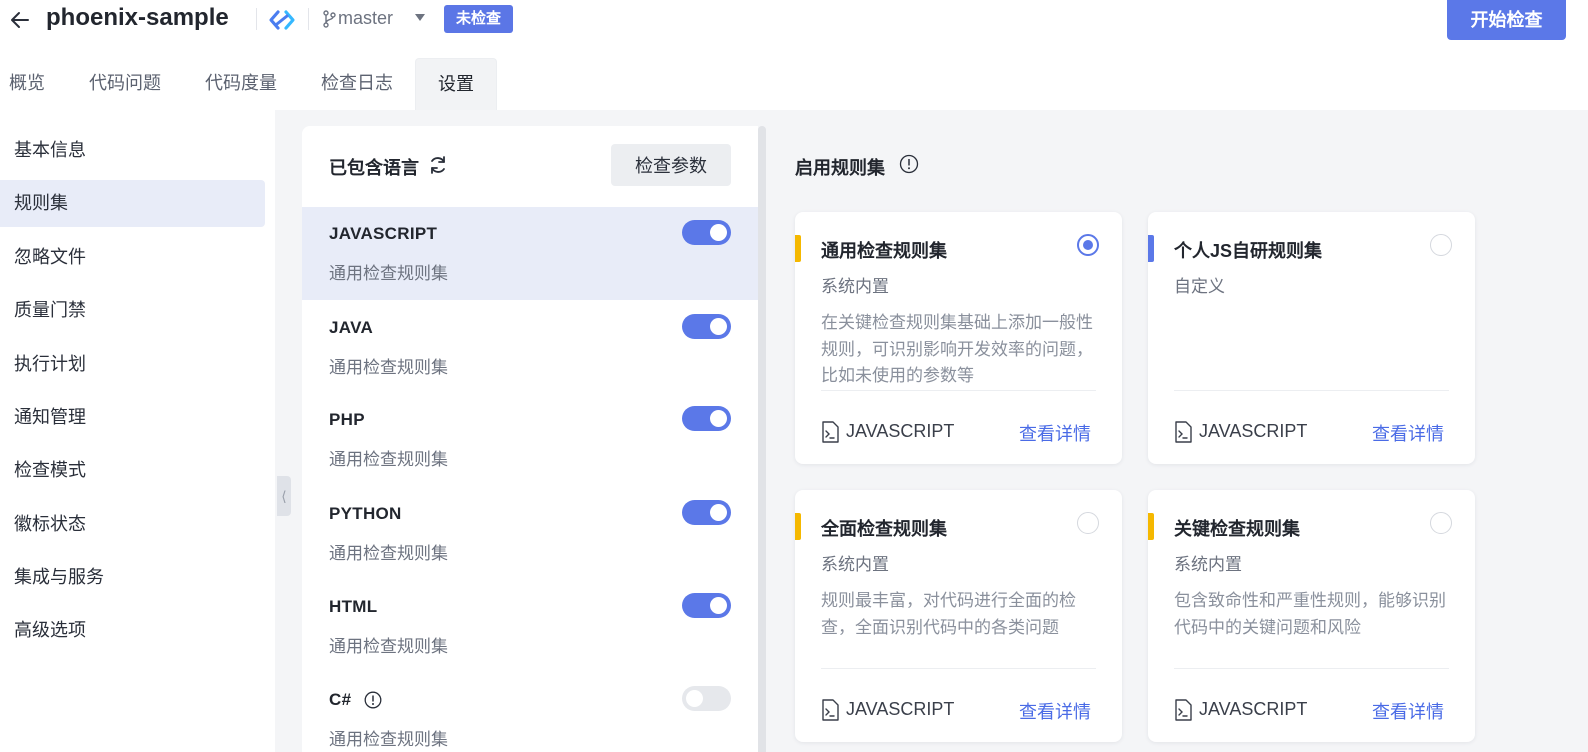 This screenshot has height=752, width=1588. What do you see at coordinates (365, 18) in the screenshot?
I see `branch-selector: master` at bounding box center [365, 18].